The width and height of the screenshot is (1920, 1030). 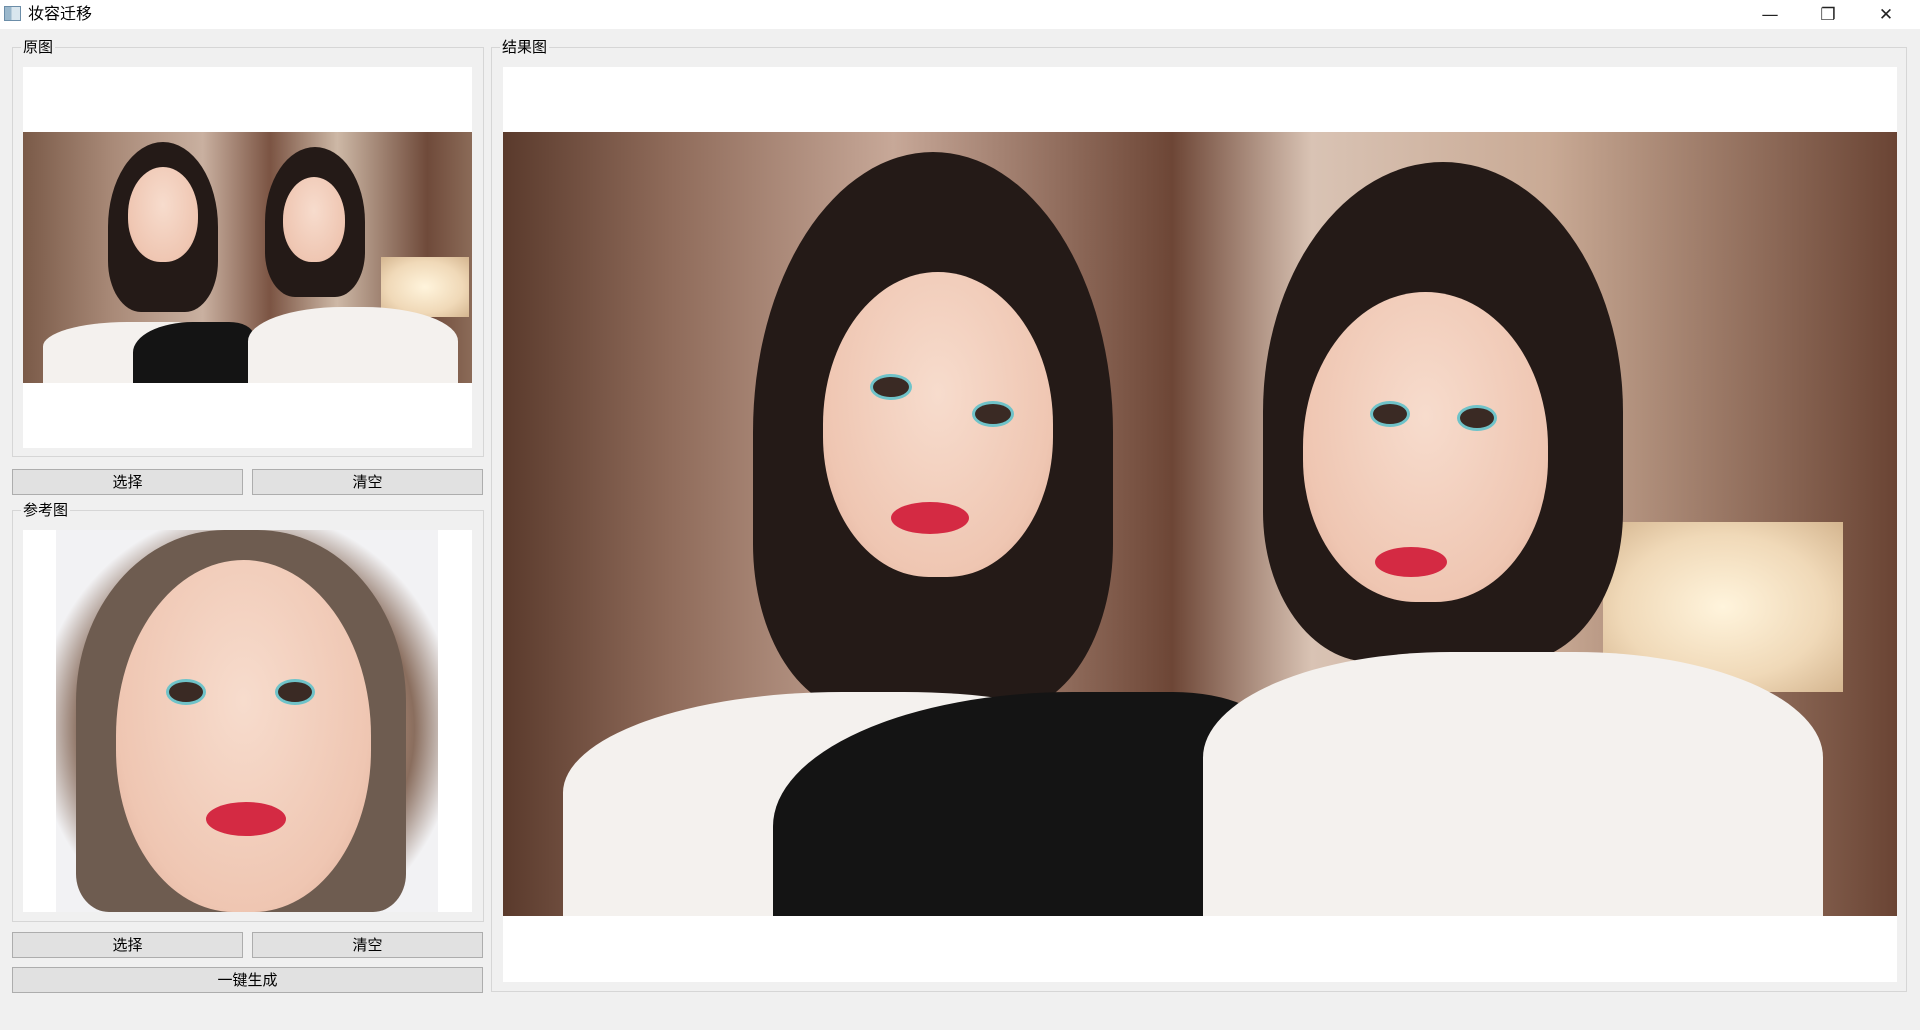 I want to click on reference-face, so click(x=243, y=736).